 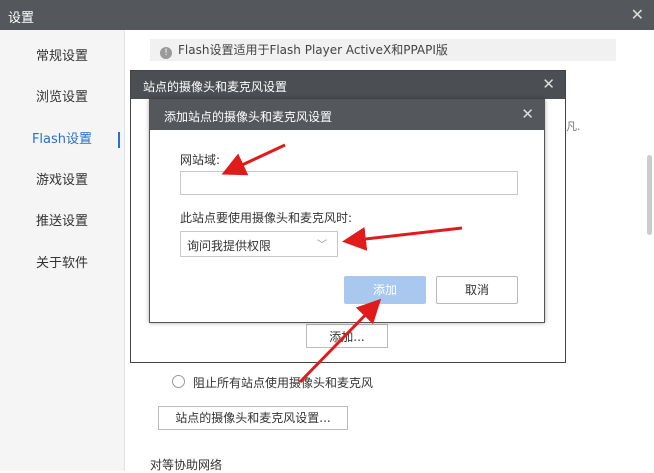 I want to click on sidebar-item-about: 关于软件, so click(x=62, y=264).